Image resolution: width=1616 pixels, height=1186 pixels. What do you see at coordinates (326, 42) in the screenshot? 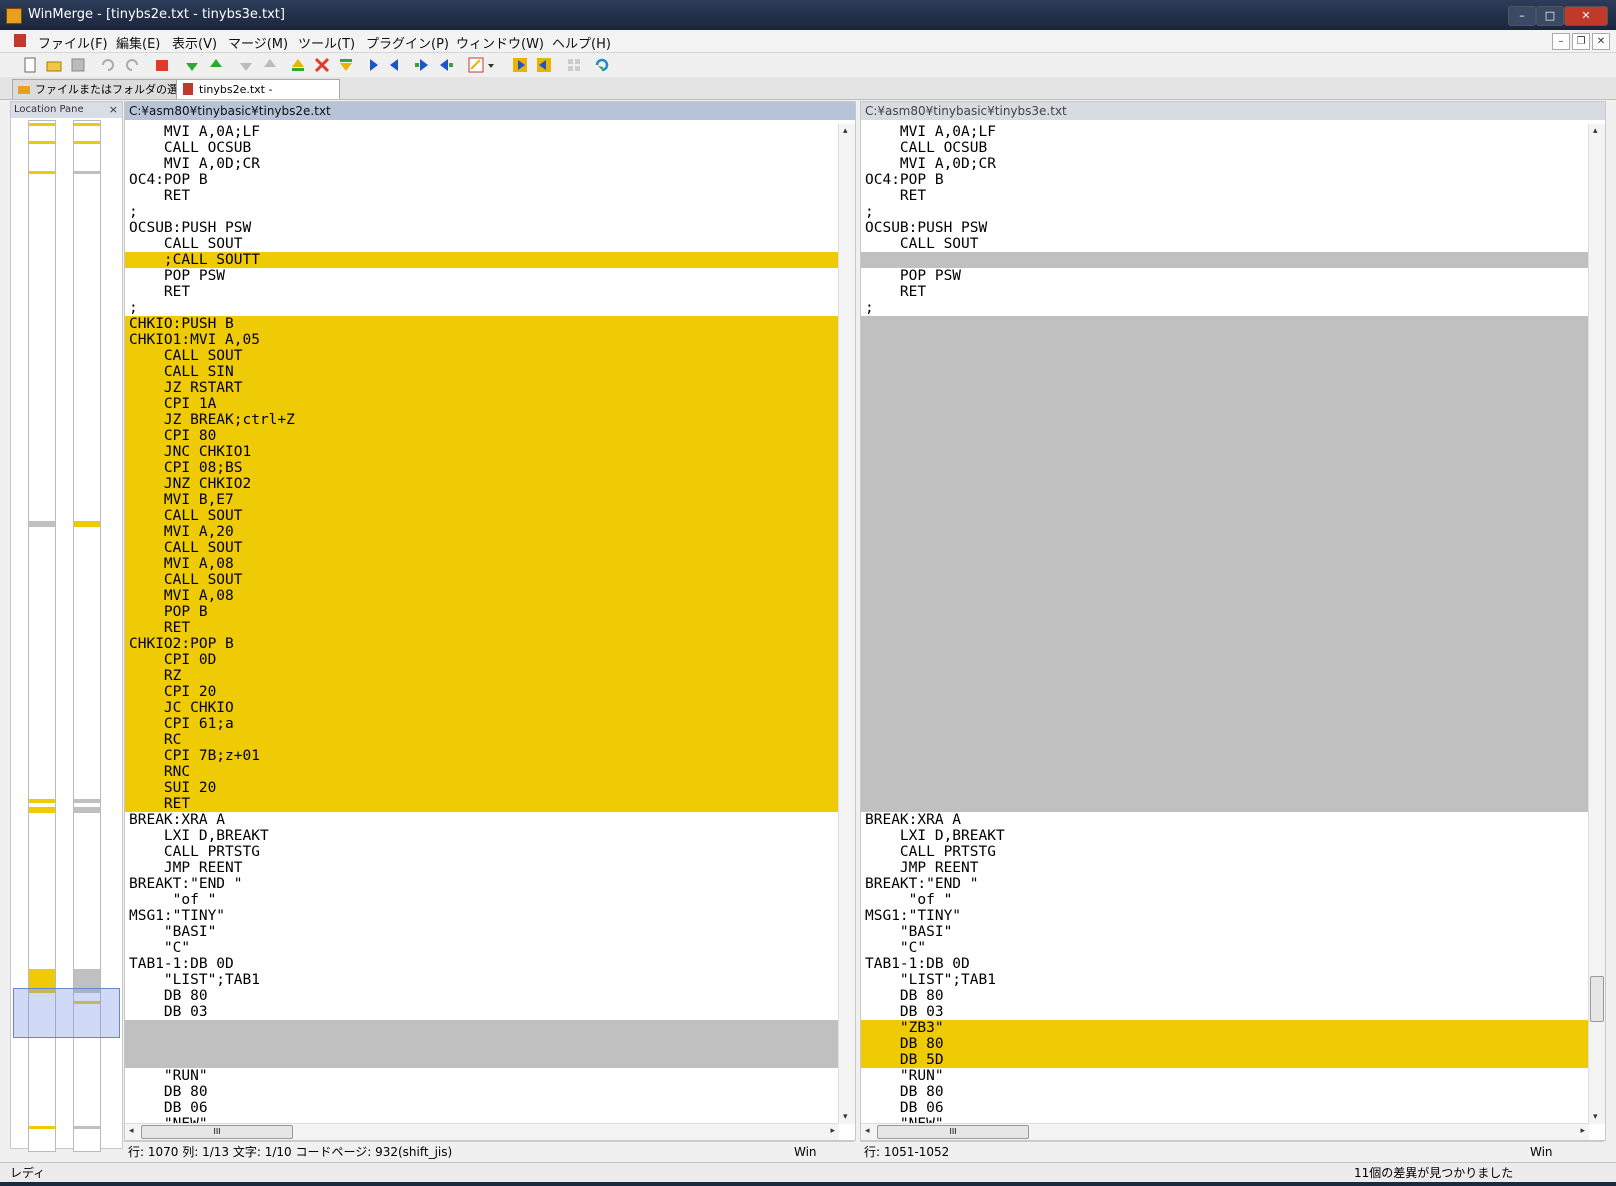
I see `menu-tools: ツール(T)` at bounding box center [326, 42].